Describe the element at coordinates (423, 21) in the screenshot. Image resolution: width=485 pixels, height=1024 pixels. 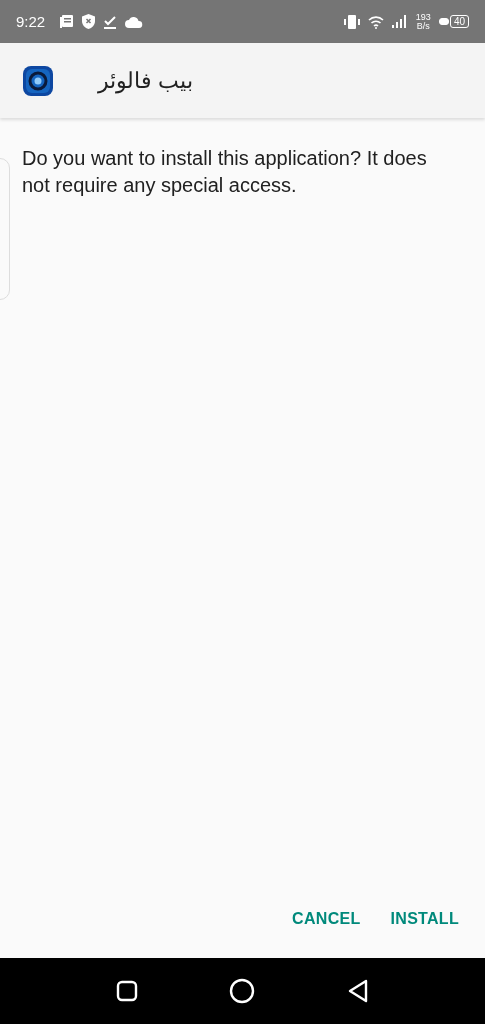
I see `network-speed: 193 B/s` at that location.